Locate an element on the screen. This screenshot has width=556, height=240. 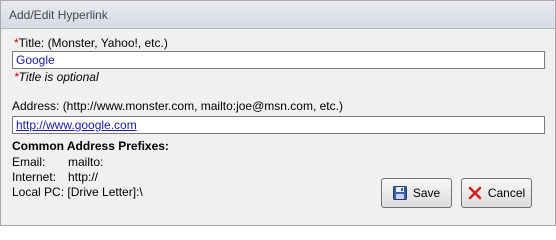
address-input is located at coordinates (278, 125).